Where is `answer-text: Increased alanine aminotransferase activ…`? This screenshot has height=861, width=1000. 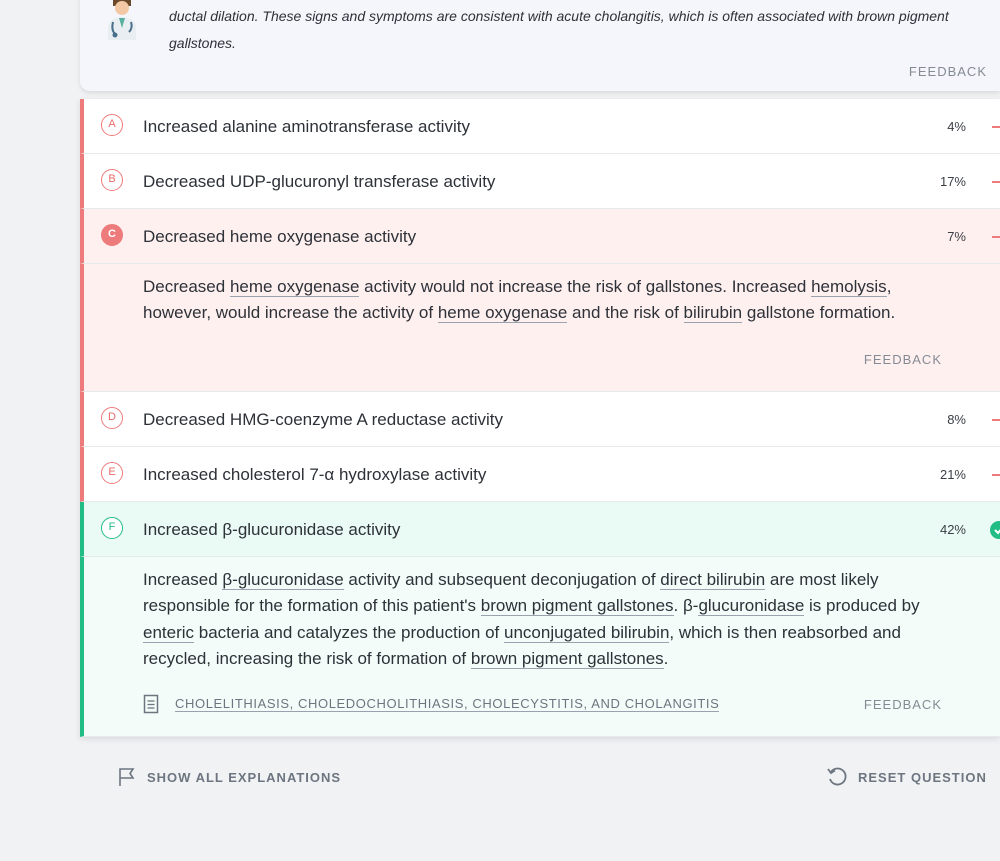 answer-text: Increased alanine aminotransferase activ… is located at coordinates (306, 126).